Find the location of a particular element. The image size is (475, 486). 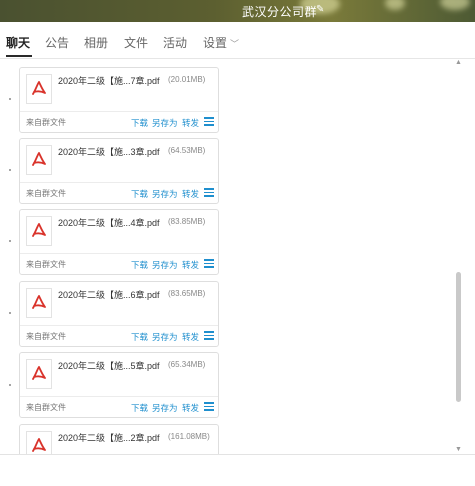

file-size: (83.65MB) is located at coordinates (187, 293).